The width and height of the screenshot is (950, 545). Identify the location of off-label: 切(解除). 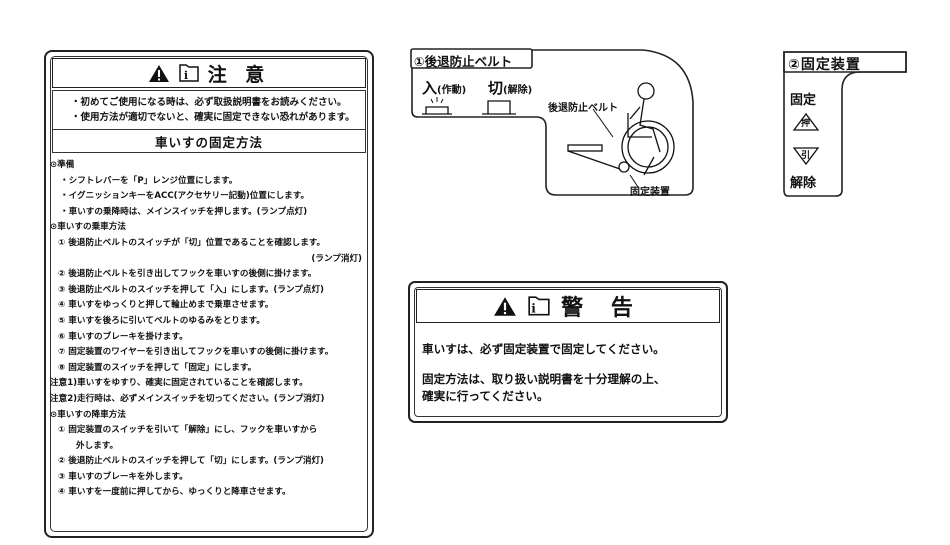
(510, 87).